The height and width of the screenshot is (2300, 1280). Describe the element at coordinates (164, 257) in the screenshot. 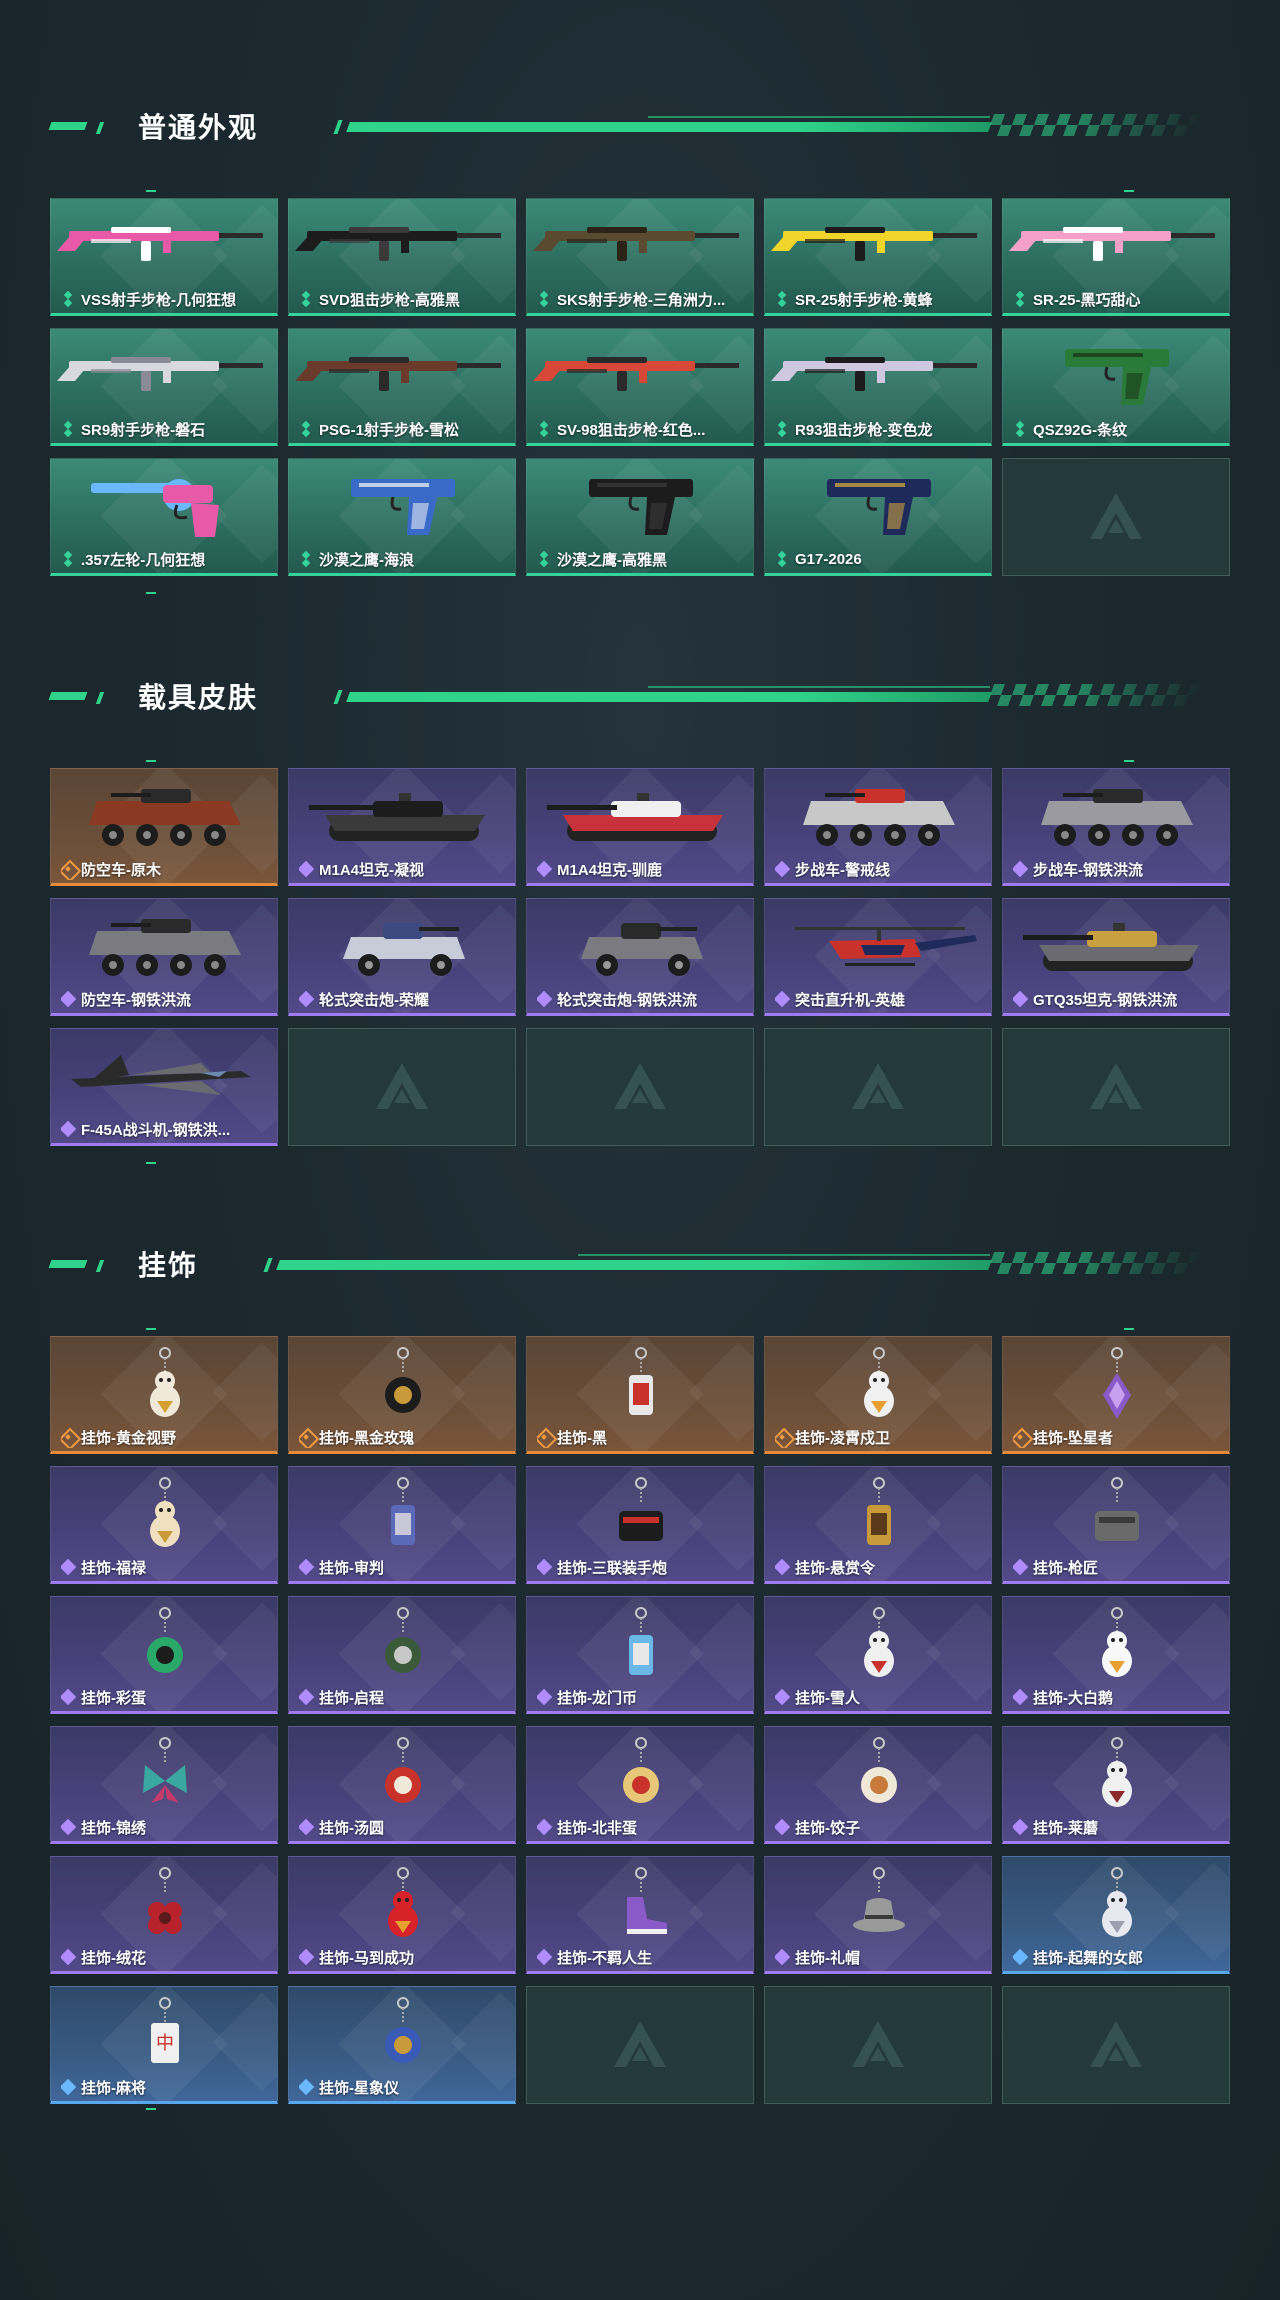

I see `item-card: VSS射手步枪-几何狂想` at that location.